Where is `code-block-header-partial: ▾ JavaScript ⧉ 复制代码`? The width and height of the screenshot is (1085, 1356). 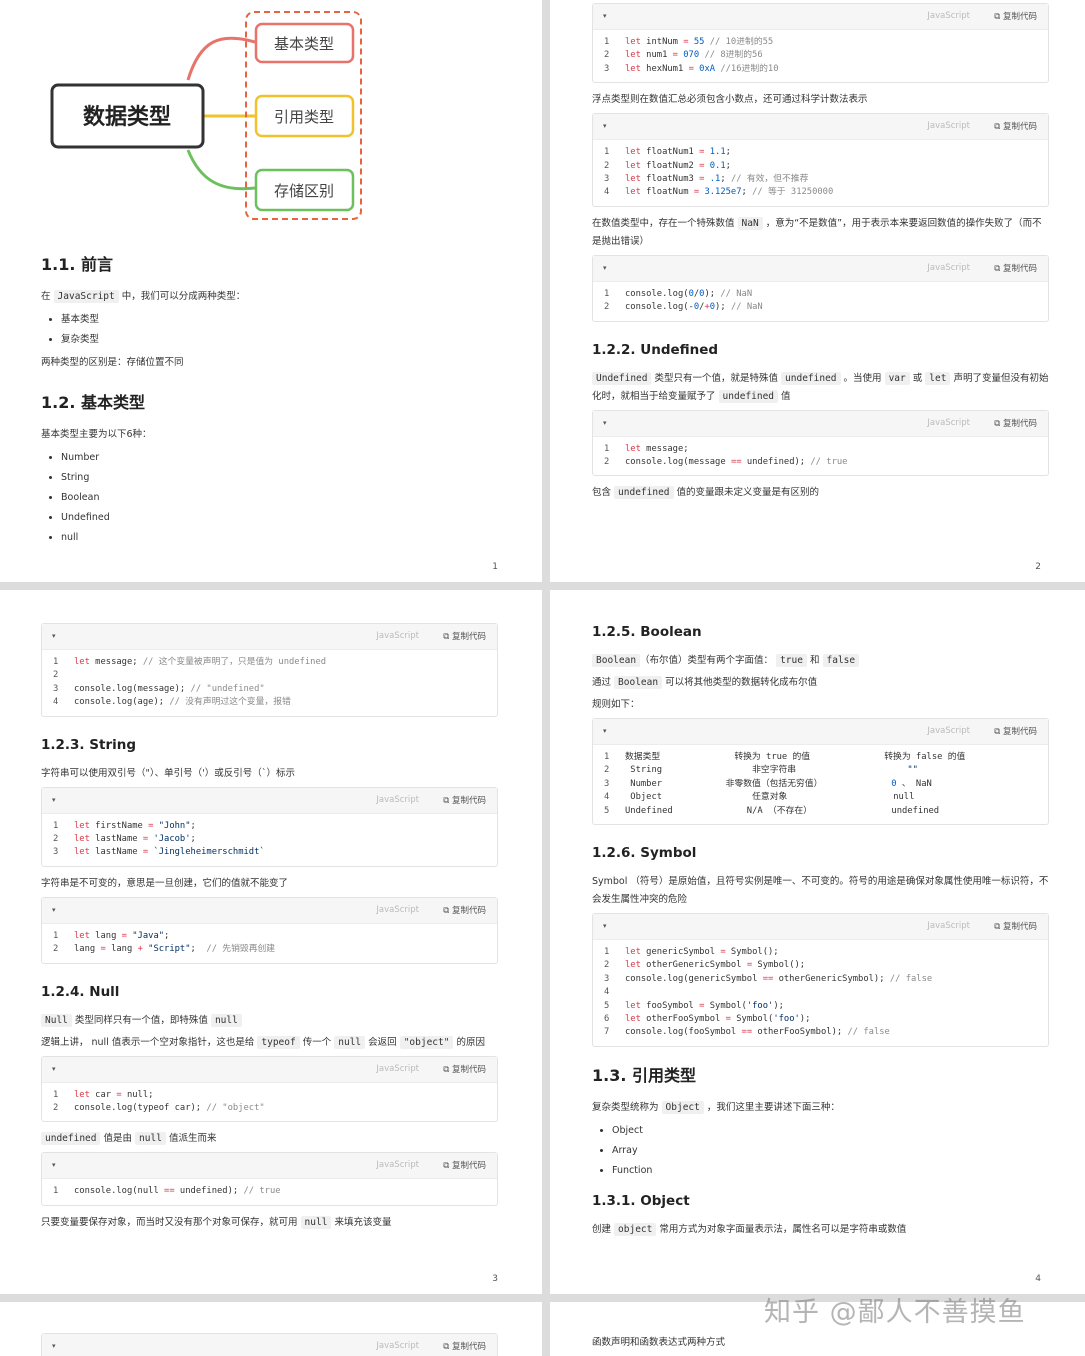 code-block-header-partial: ▾ JavaScript ⧉ 复制代码 is located at coordinates (269, 1344).